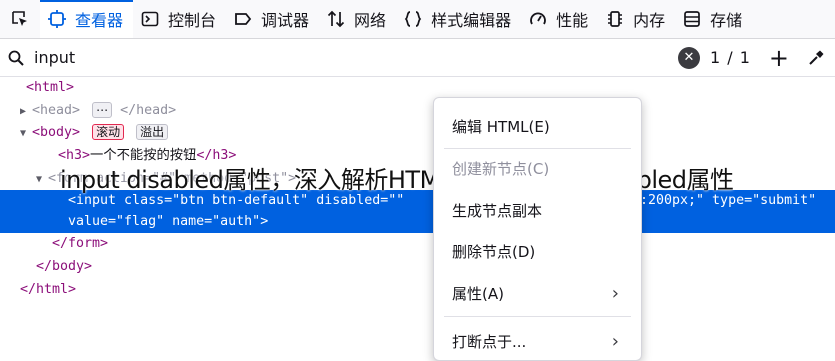 This screenshot has width=835, height=361. I want to click on tab-label: 性能, so click(572, 20).